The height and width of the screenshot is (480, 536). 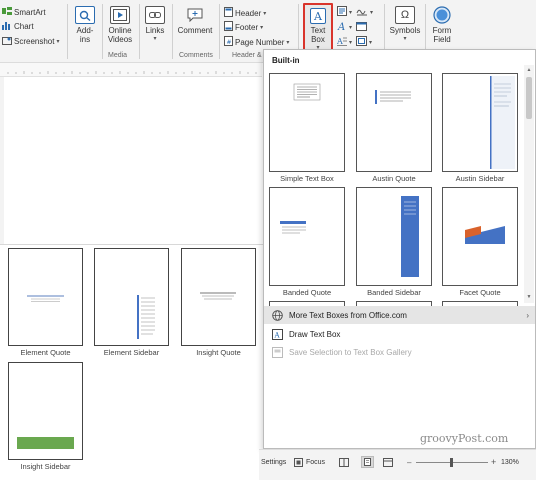 I want to click on horizontal-ruler, so click(x=131, y=70).